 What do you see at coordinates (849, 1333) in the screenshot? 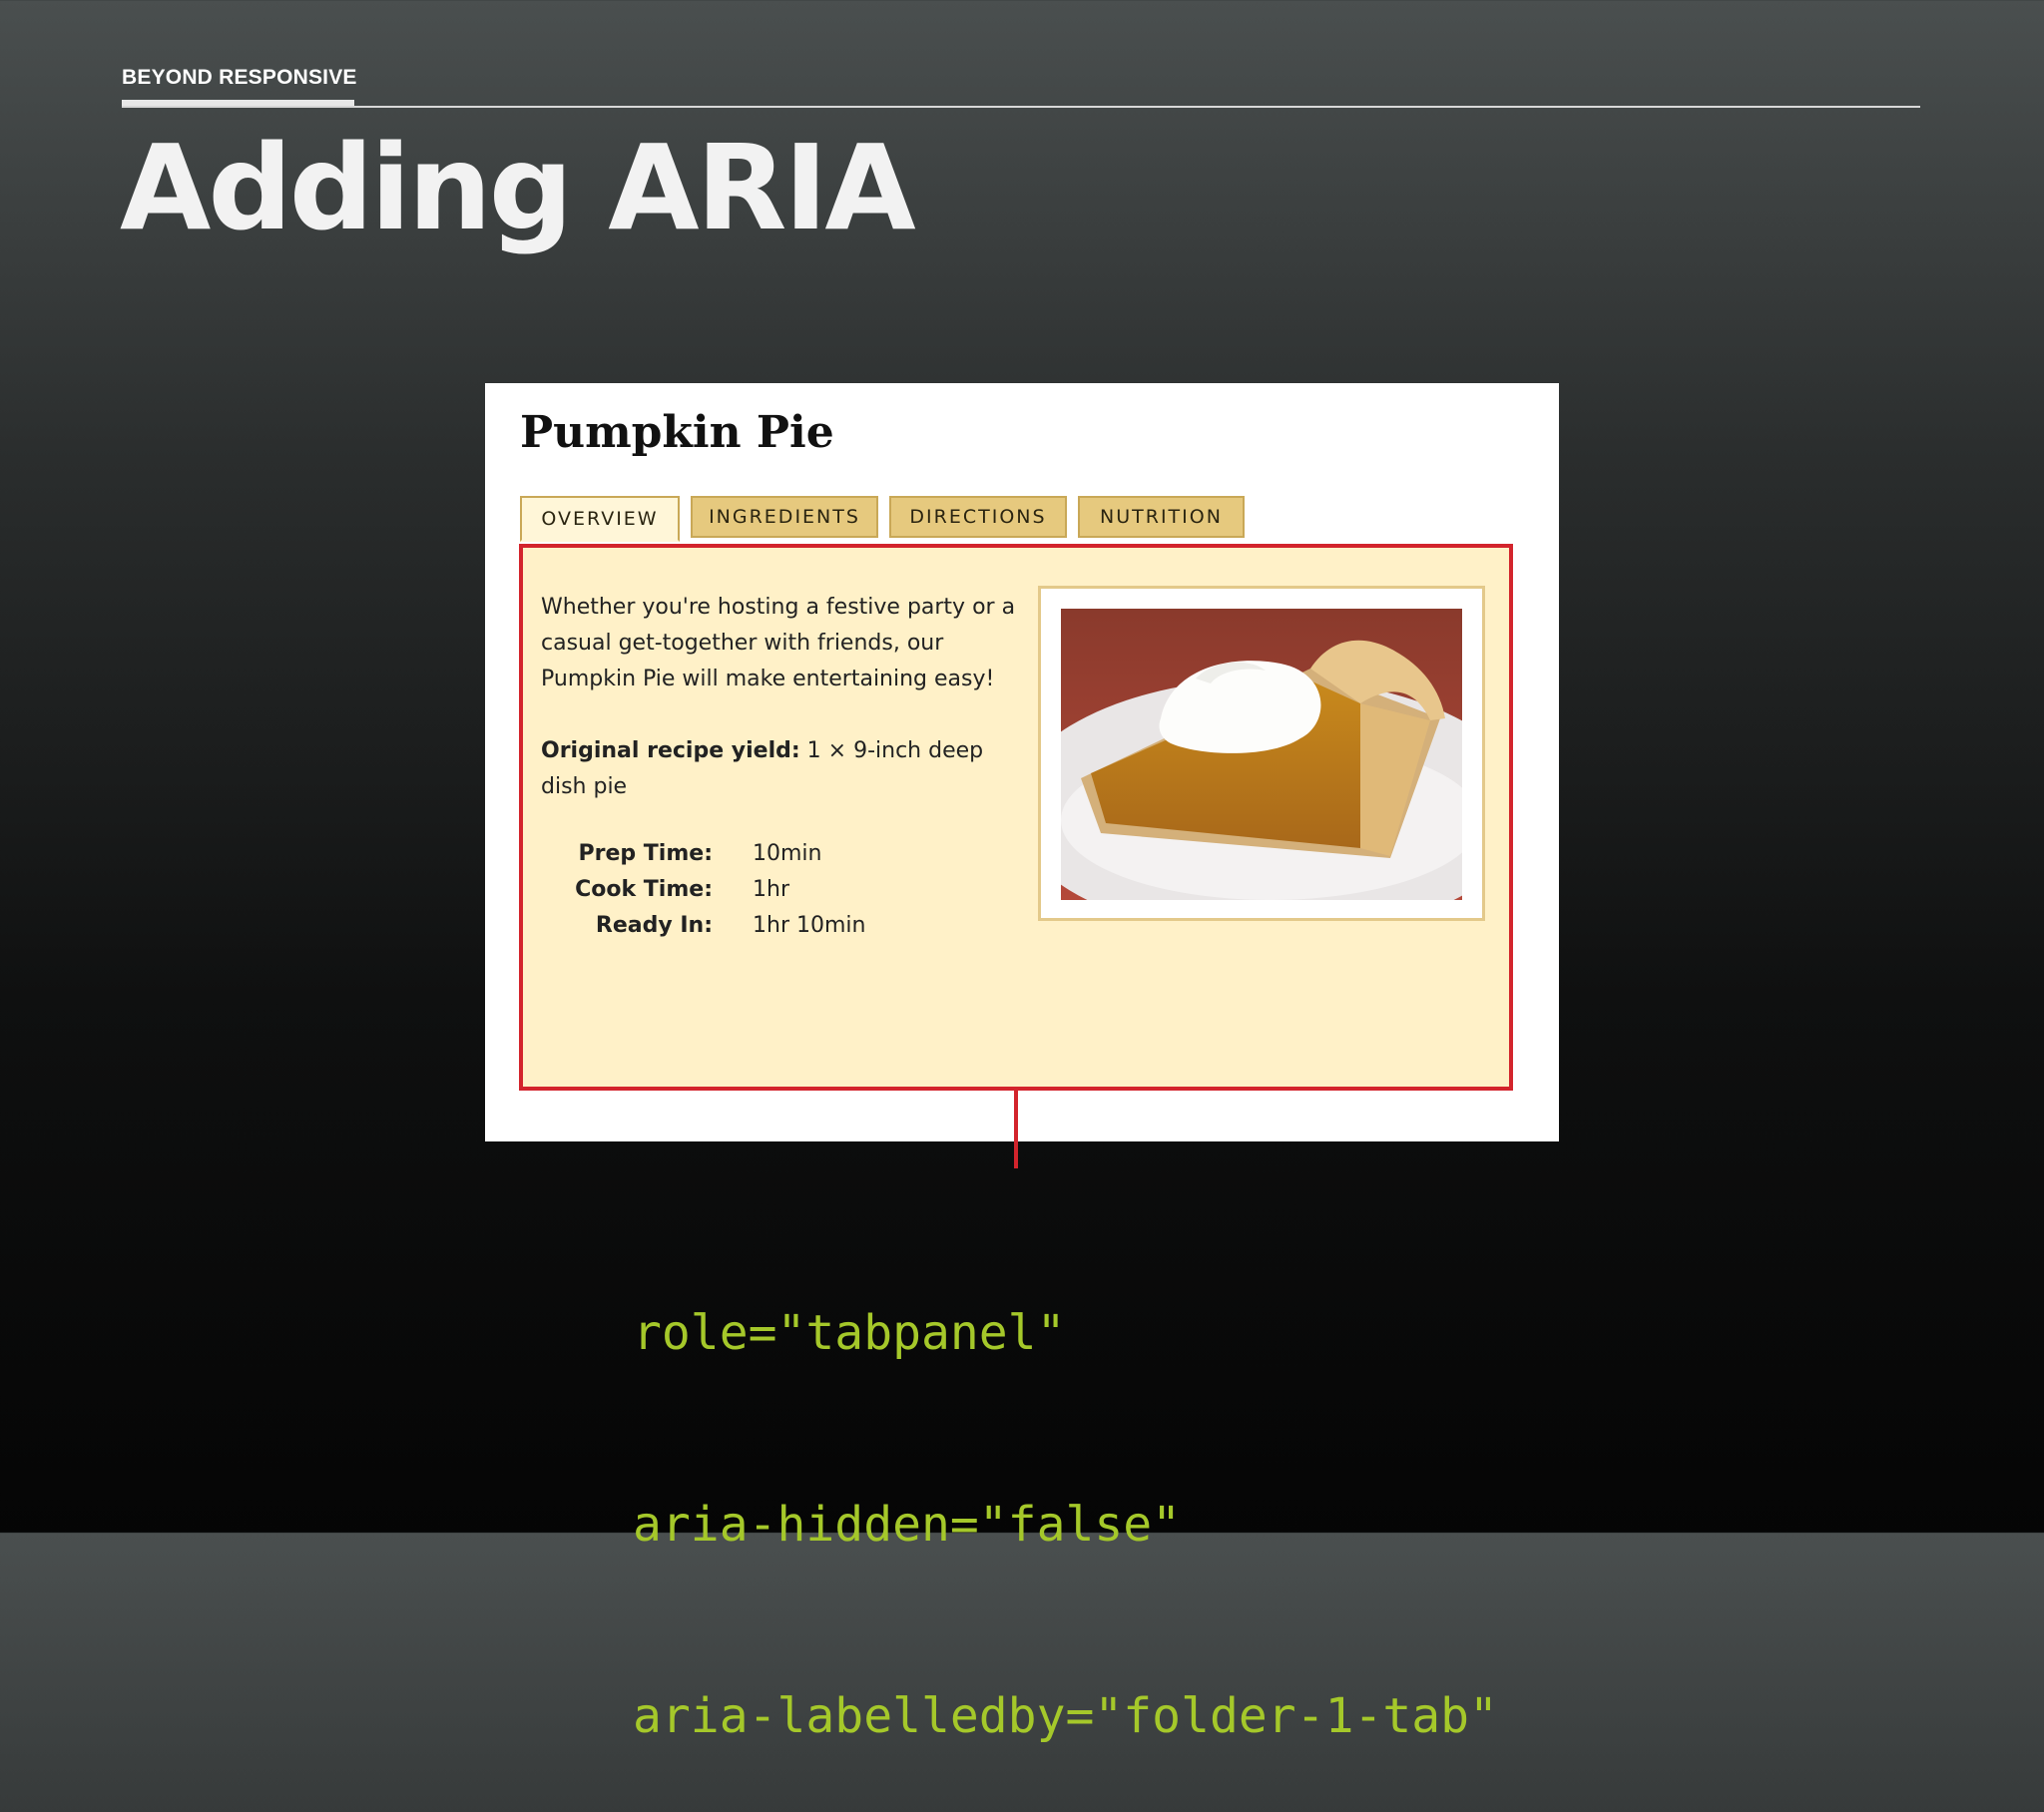
I see `code-line-role: role="tabpanel"` at bounding box center [849, 1333].